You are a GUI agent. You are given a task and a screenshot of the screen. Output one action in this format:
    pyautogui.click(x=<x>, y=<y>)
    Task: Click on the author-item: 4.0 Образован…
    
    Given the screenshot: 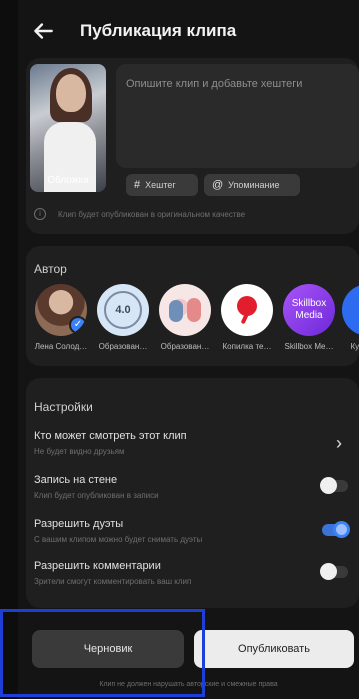 What is the action you would take?
    pyautogui.click(x=123, y=317)
    